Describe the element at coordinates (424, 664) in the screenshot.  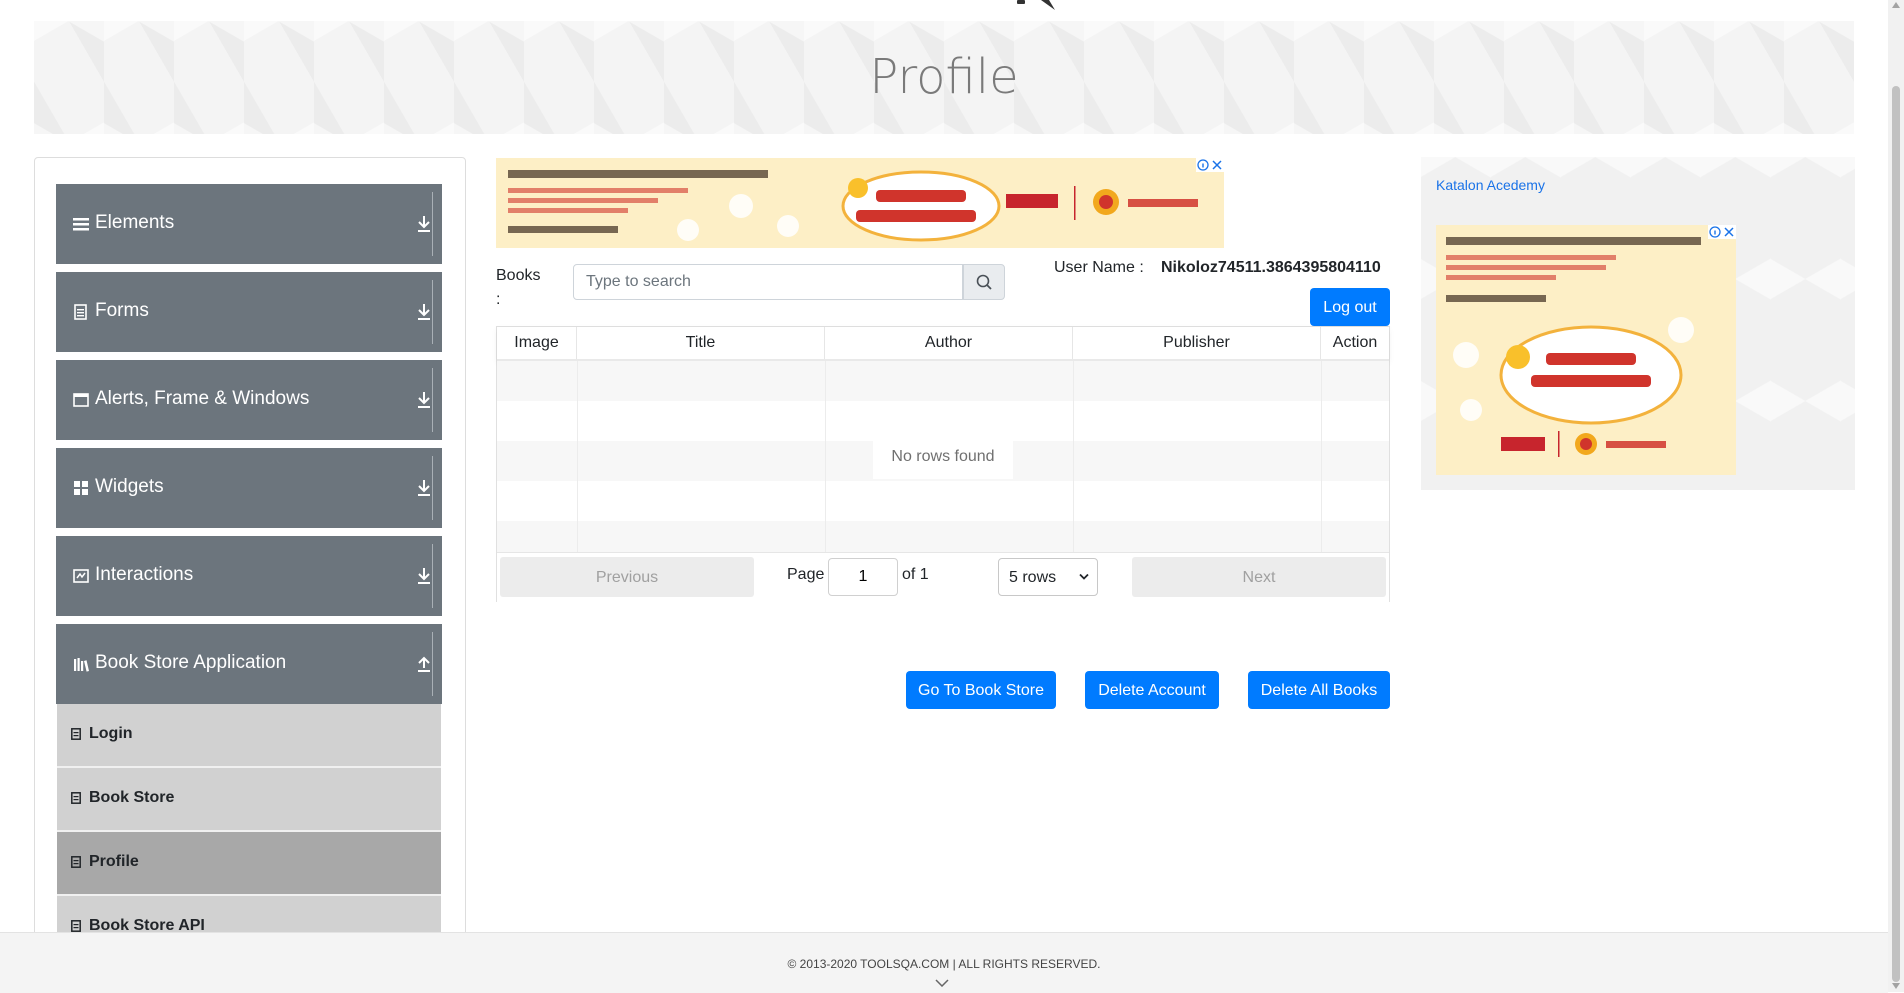
I see `upload-arrow-icon` at that location.